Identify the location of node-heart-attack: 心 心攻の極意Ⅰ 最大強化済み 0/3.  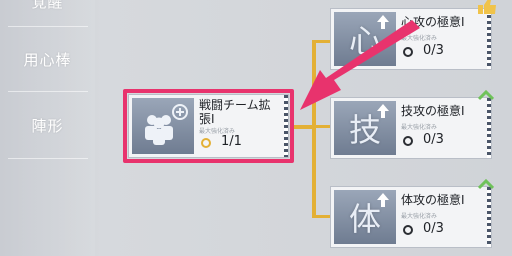
(411, 39).